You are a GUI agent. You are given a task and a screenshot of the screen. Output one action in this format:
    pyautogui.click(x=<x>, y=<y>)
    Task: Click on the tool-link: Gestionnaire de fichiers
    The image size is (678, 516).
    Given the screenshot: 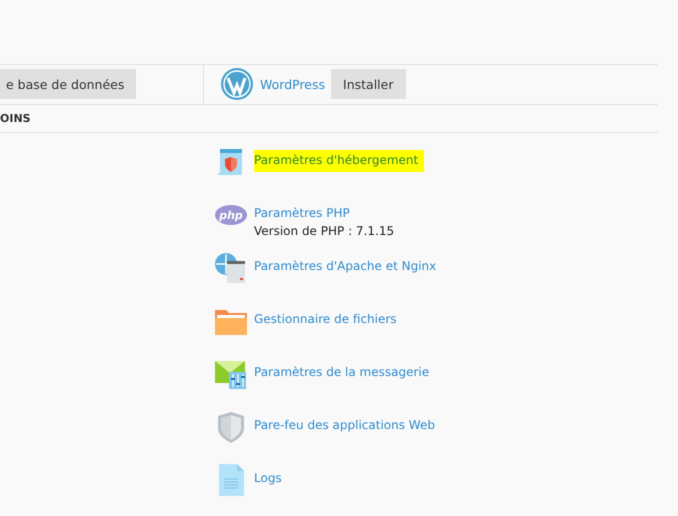 What is the action you would take?
    pyautogui.click(x=325, y=319)
    